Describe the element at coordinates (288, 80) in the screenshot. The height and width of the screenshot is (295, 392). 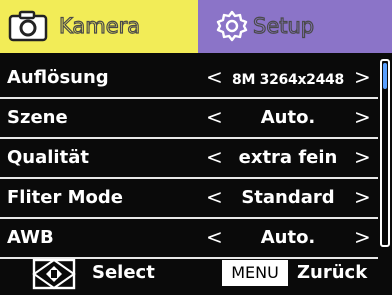
I see `setting-value: 8M 3264x2448` at that location.